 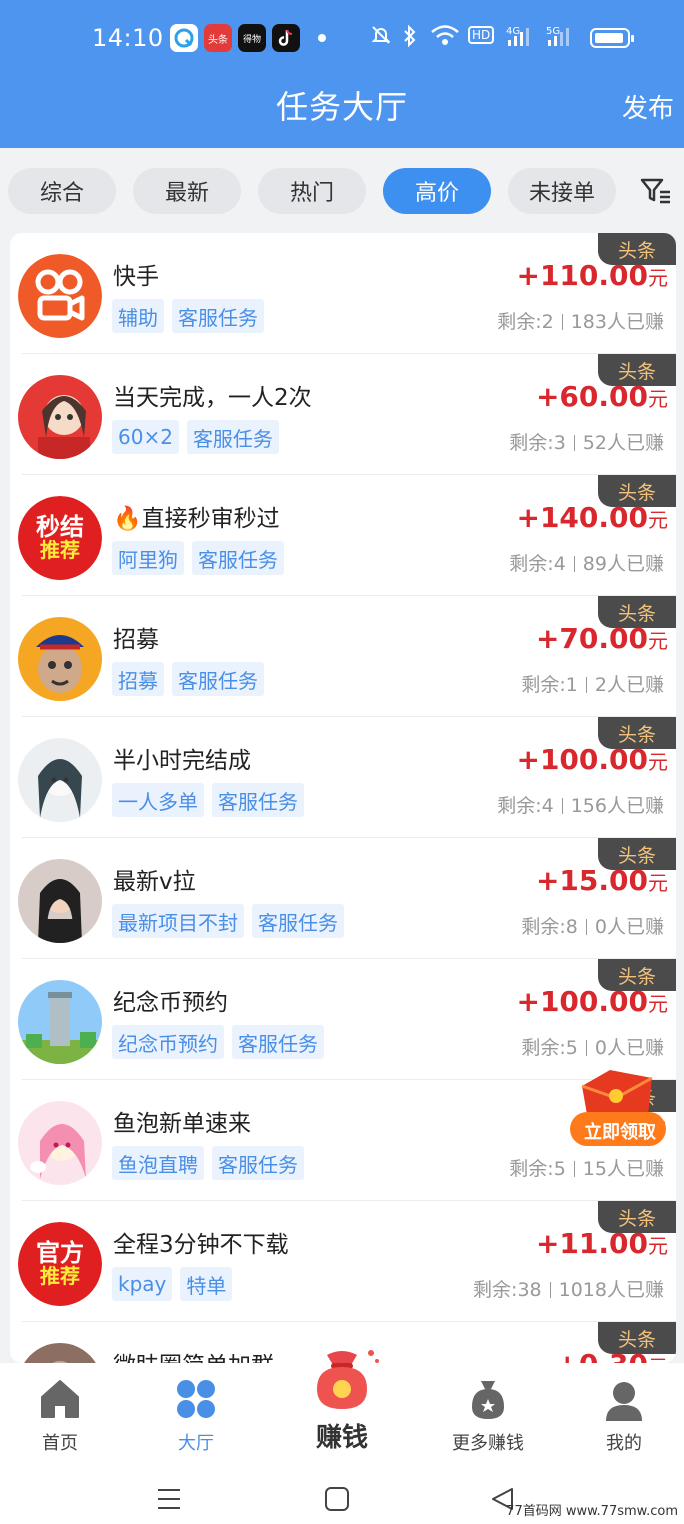 What do you see at coordinates (142, 1284) in the screenshot?
I see `task-tag: kpay` at bounding box center [142, 1284].